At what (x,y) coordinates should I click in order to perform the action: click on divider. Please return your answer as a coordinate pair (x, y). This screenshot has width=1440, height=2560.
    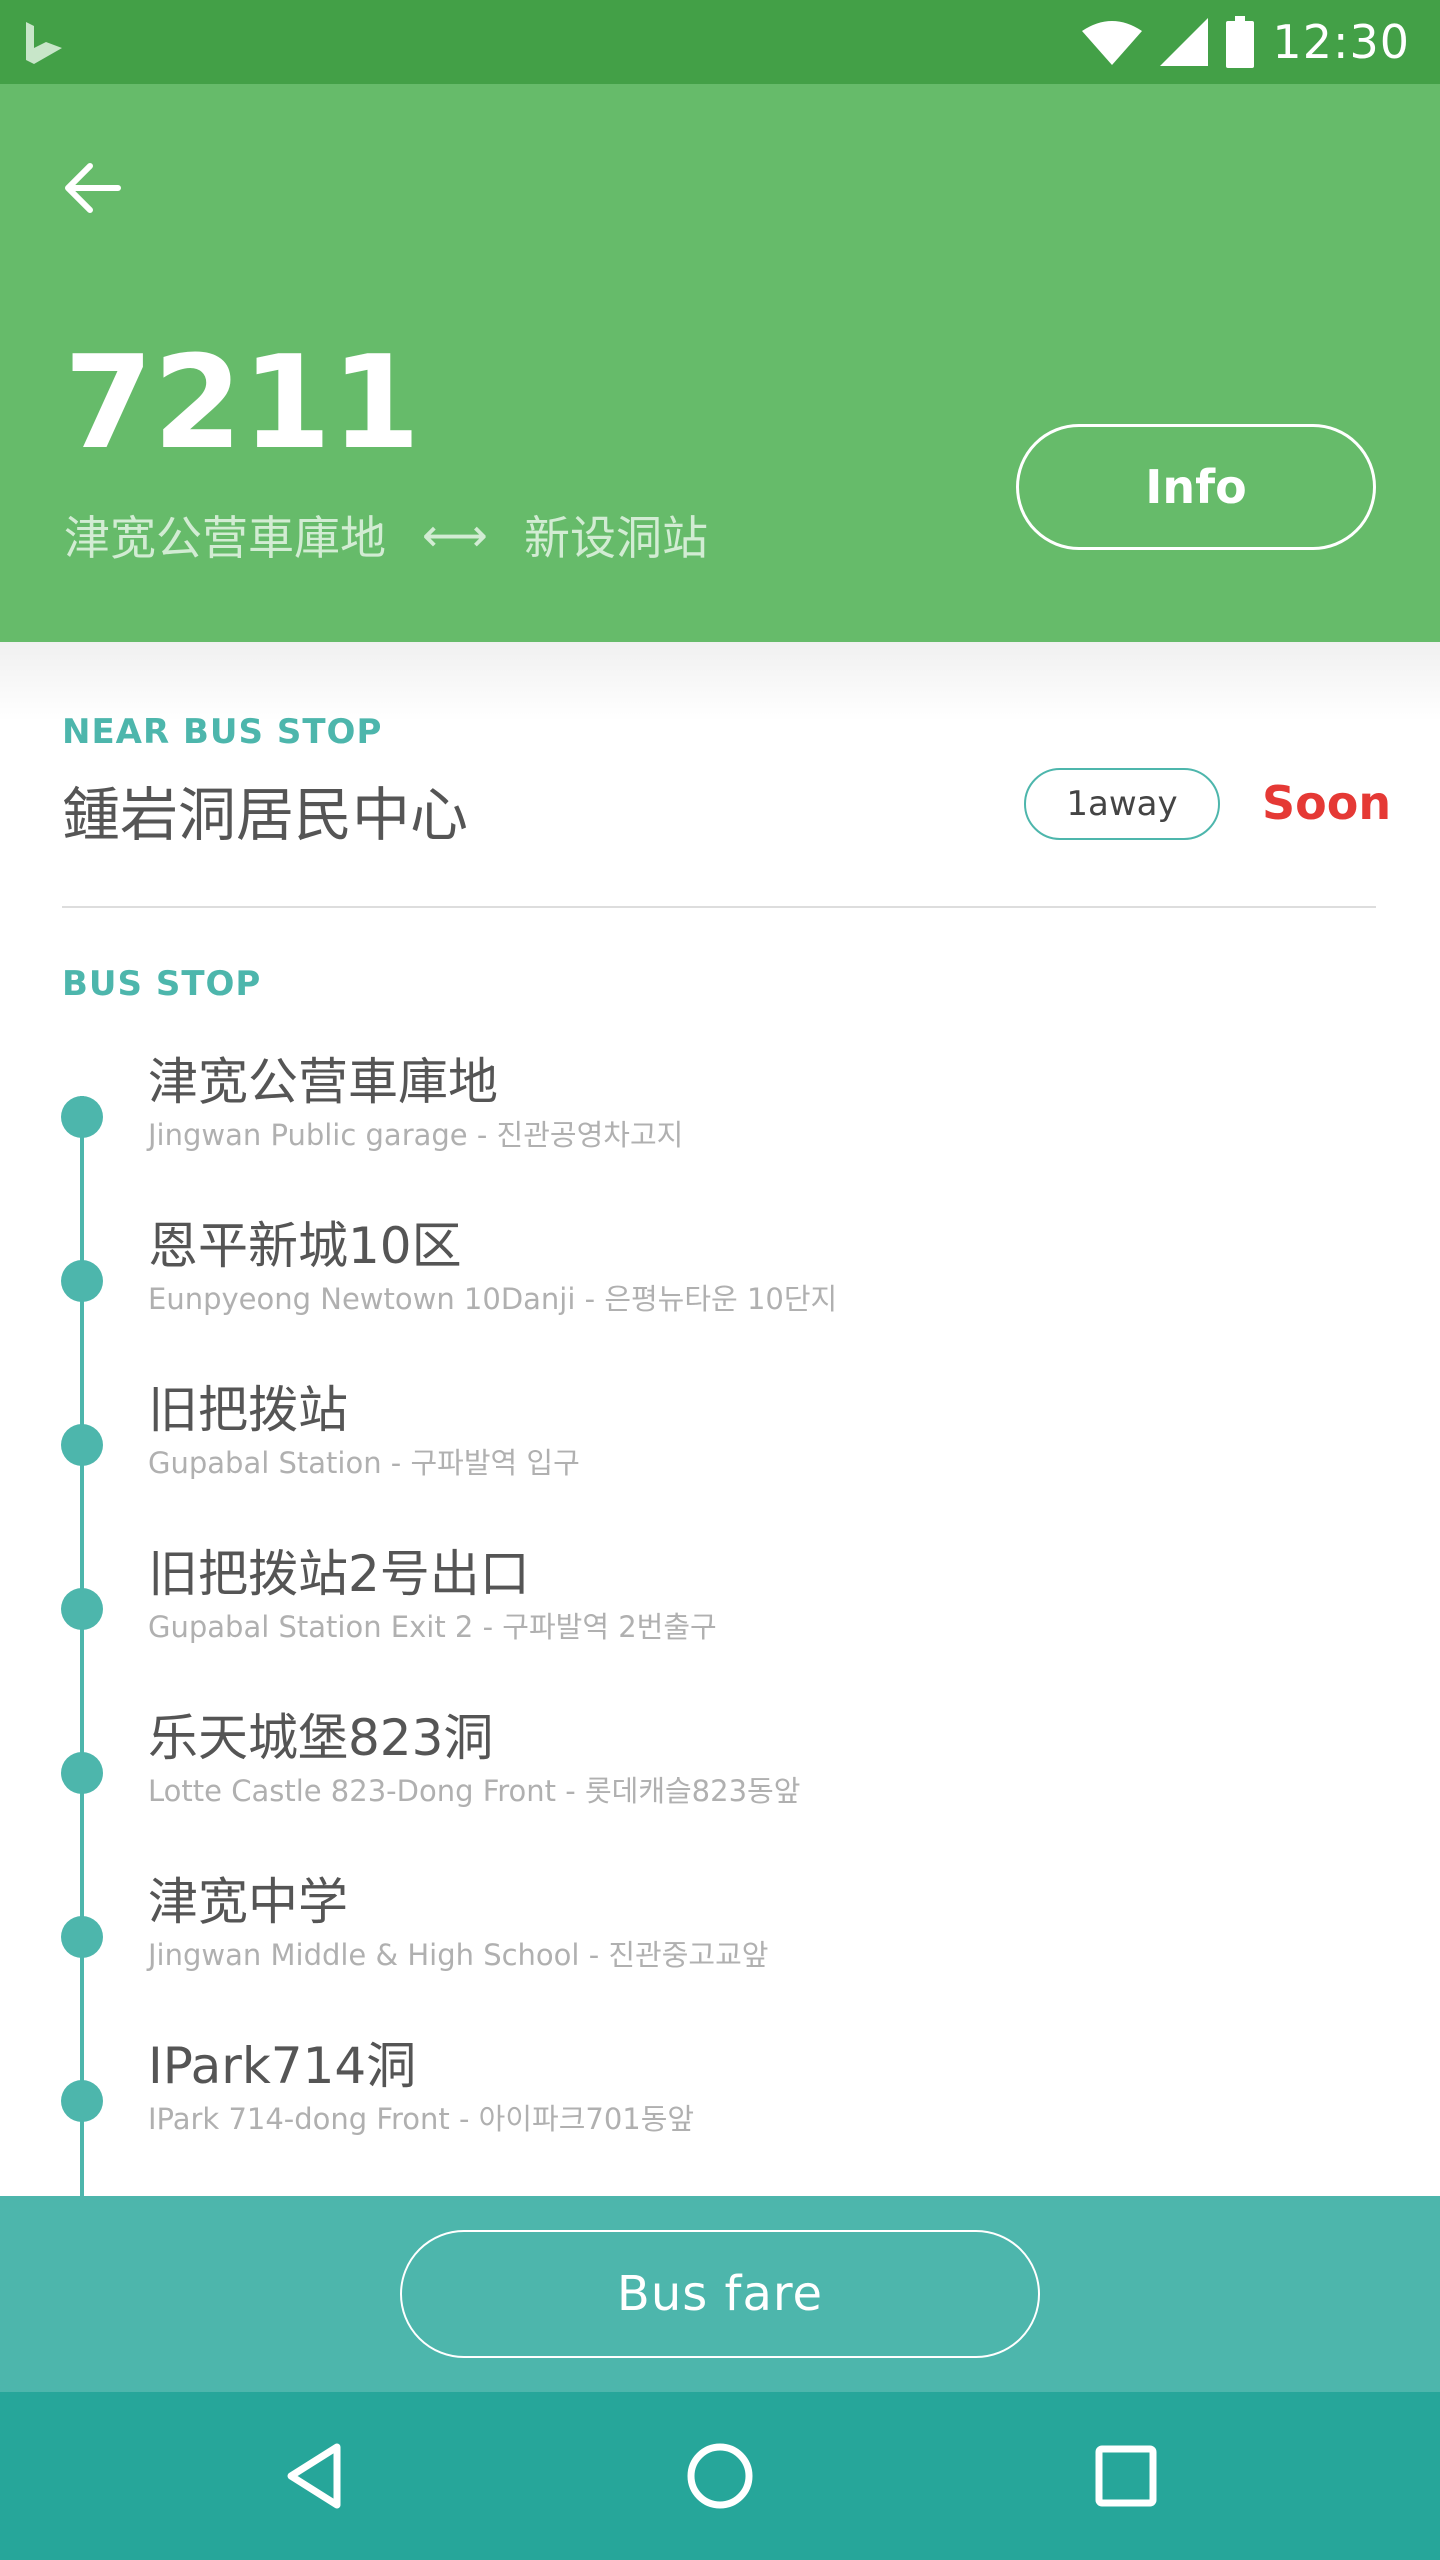
    Looking at the image, I should click on (719, 907).